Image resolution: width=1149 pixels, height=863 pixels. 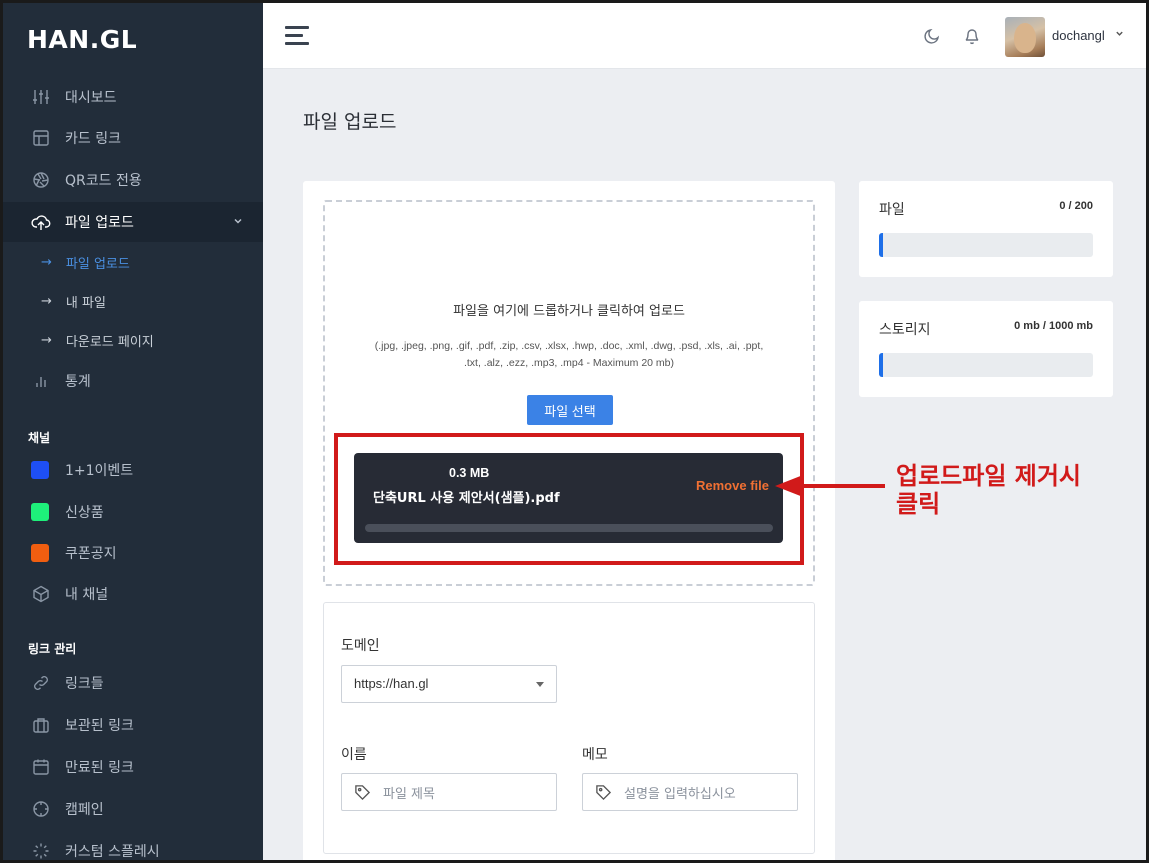 What do you see at coordinates (84, 684) in the screenshot?
I see `sidebar-item-label: 링크들` at bounding box center [84, 684].